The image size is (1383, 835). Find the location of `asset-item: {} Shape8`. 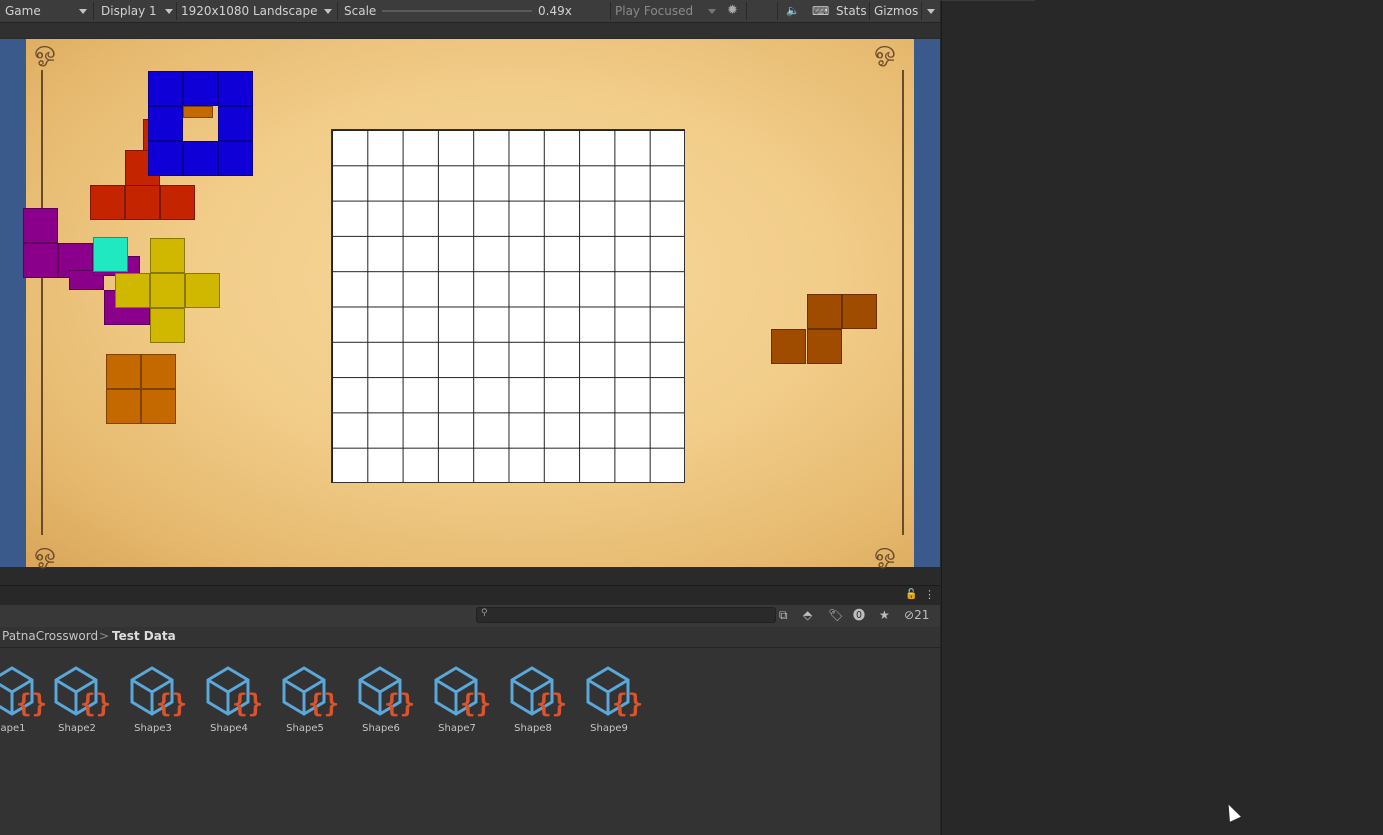

asset-item: {} Shape8 is located at coordinates (533, 700).